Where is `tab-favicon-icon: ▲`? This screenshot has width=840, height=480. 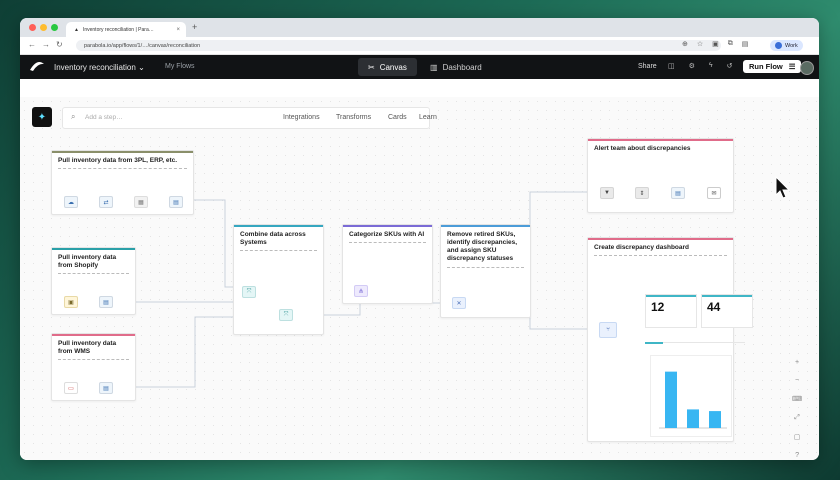 tab-favicon-icon: ▲ is located at coordinates (76, 29).